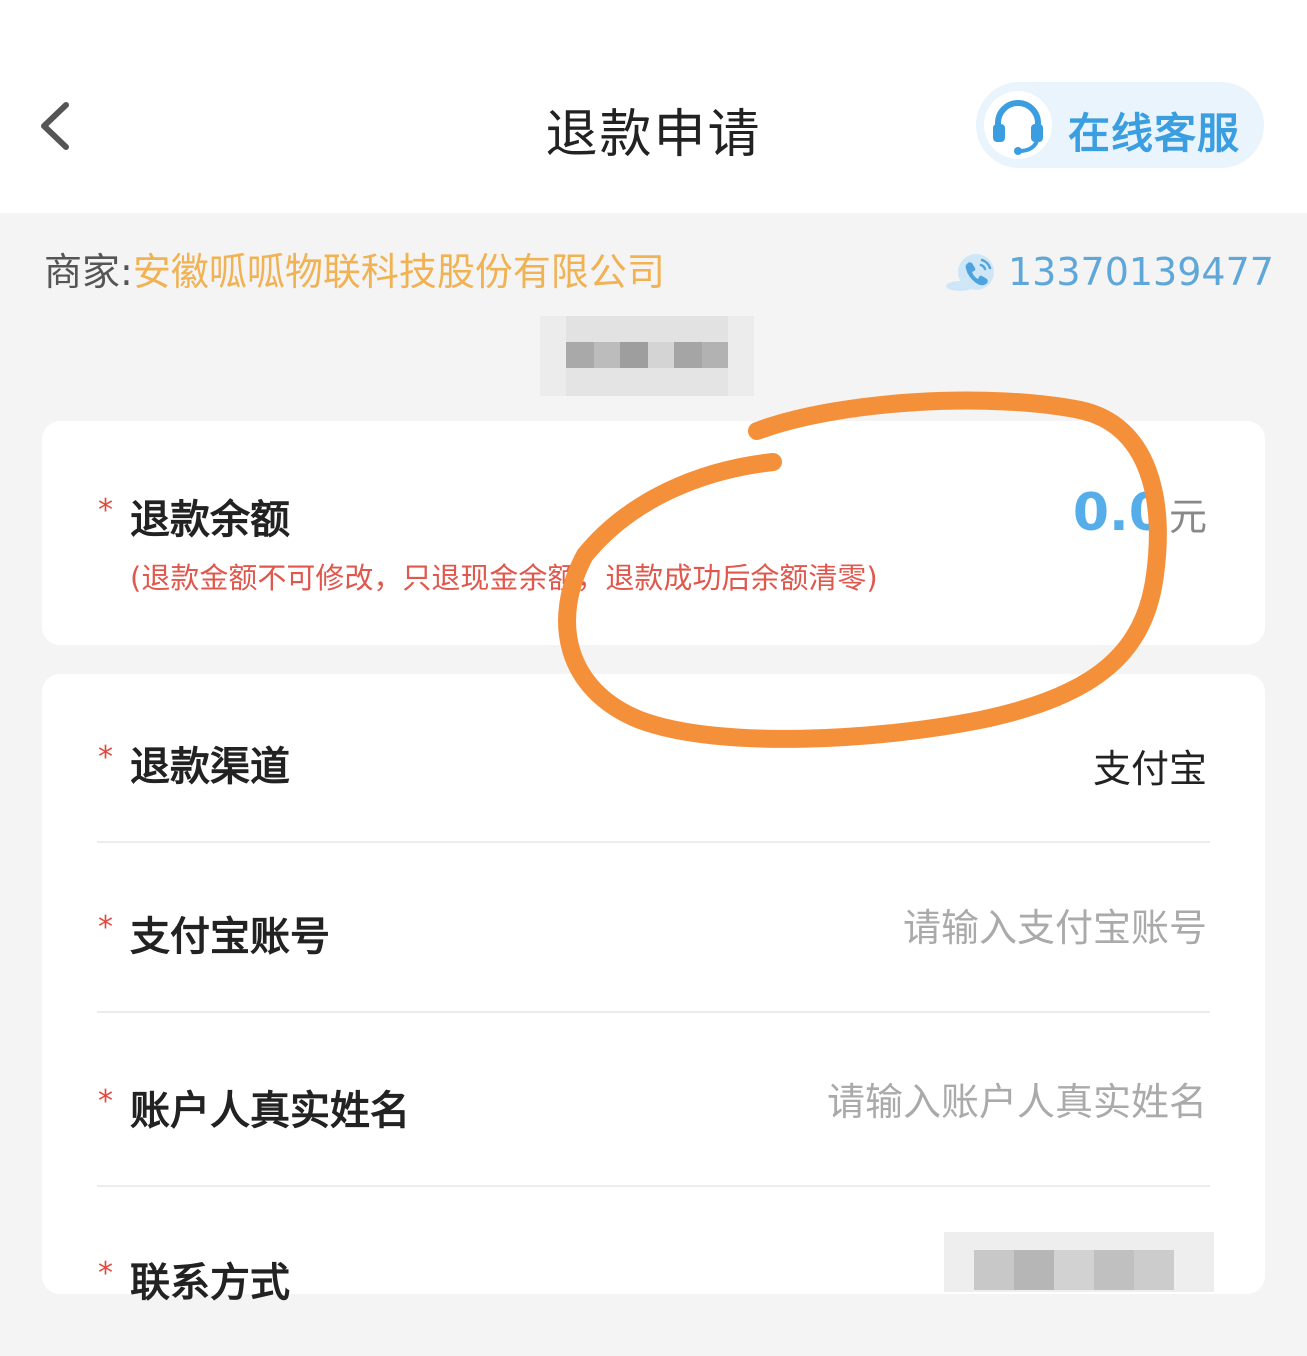  I want to click on phone-icon, so click(970, 272).